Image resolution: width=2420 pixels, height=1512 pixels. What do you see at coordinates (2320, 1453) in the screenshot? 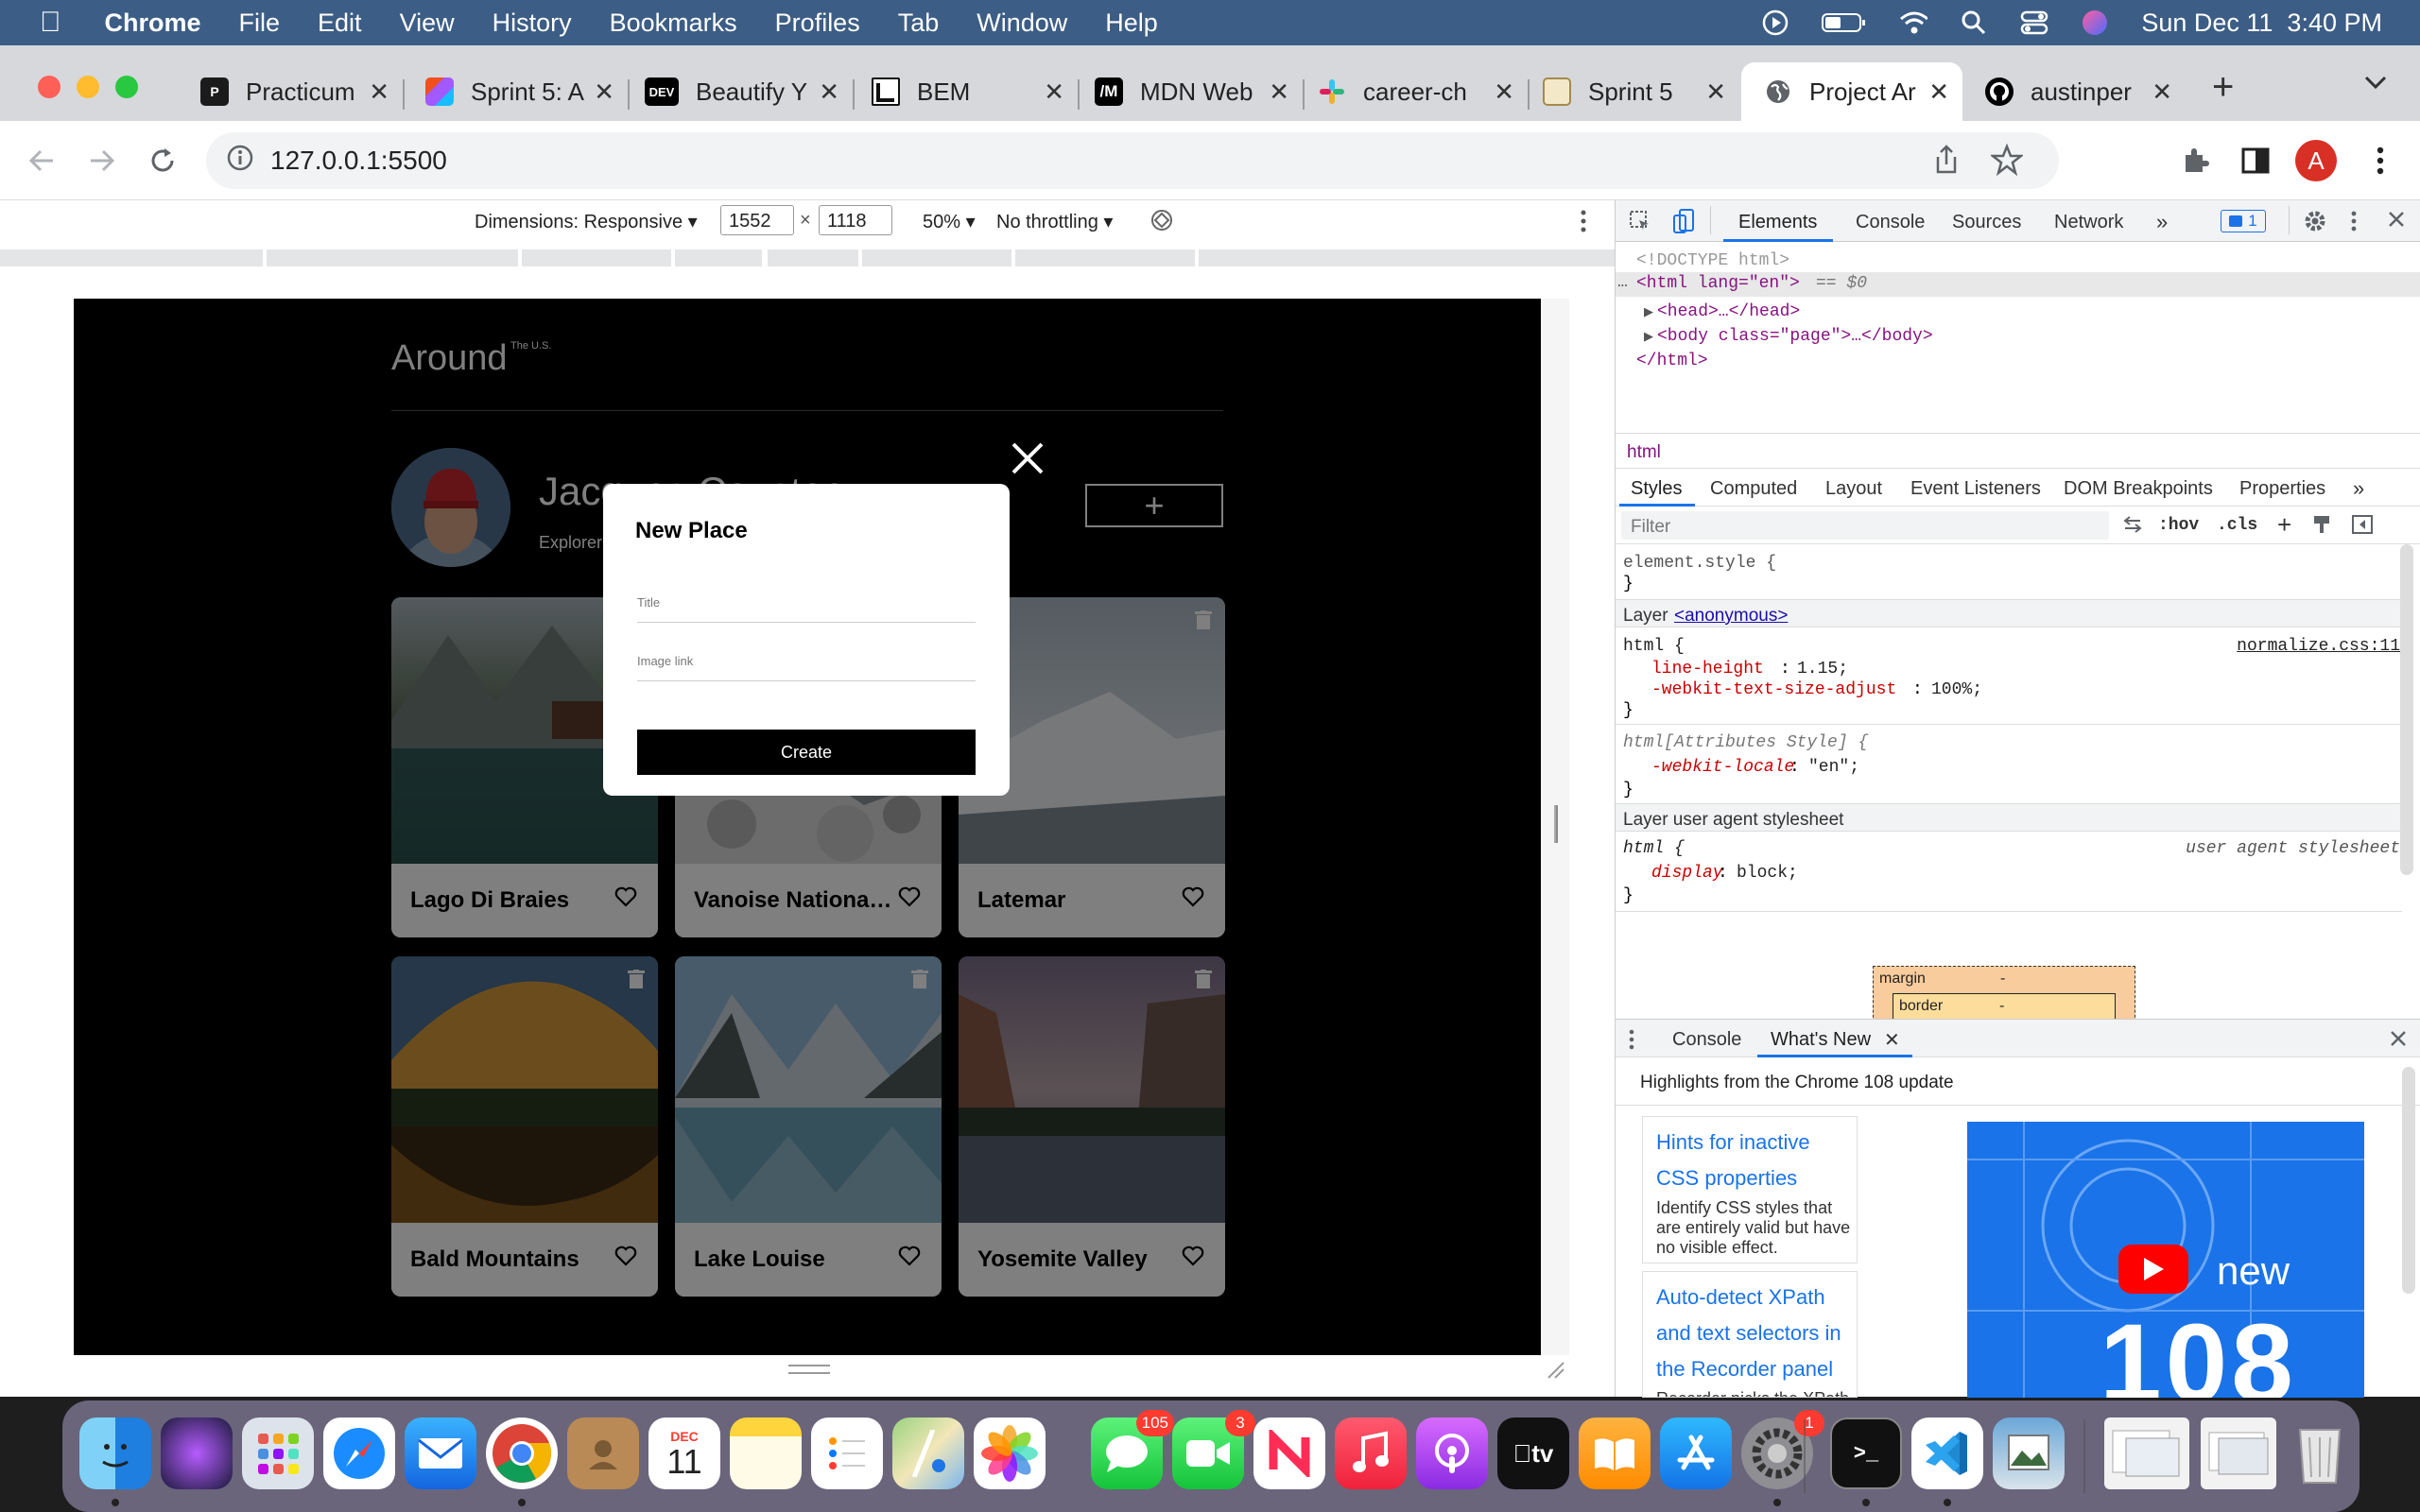
I see `trash-bin-icon` at bounding box center [2320, 1453].